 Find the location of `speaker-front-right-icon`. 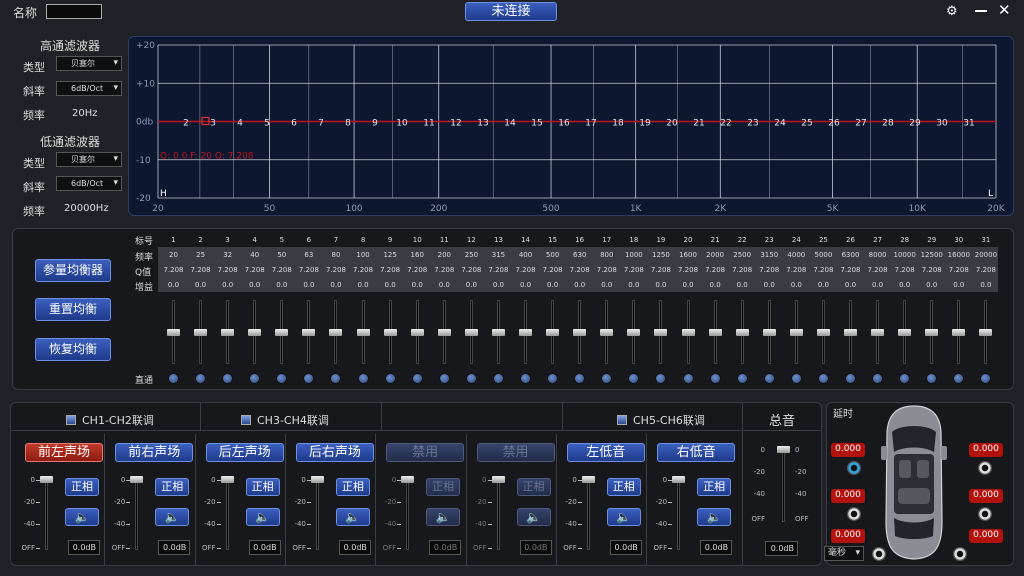

speaker-front-right-icon is located at coordinates (985, 468).